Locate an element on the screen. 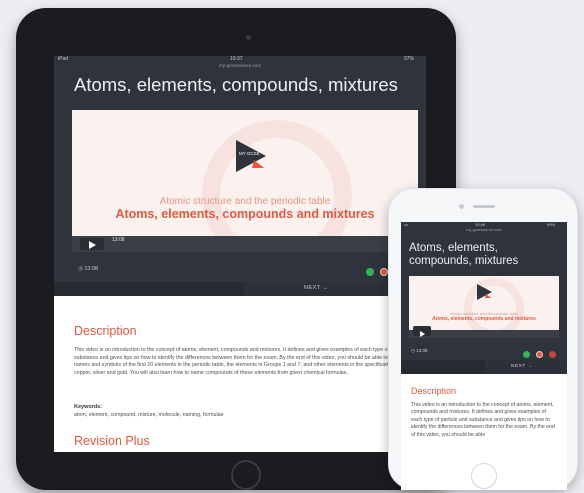 The image size is (584, 493). phone-circle-icon is located at coordinates (539, 355).